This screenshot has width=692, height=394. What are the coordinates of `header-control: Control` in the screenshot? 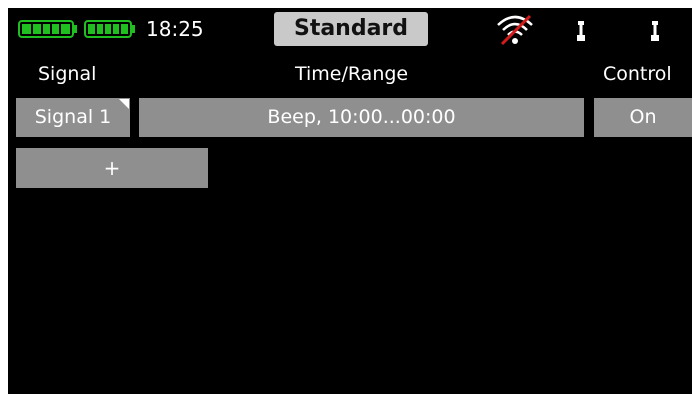 It's located at (637, 74).